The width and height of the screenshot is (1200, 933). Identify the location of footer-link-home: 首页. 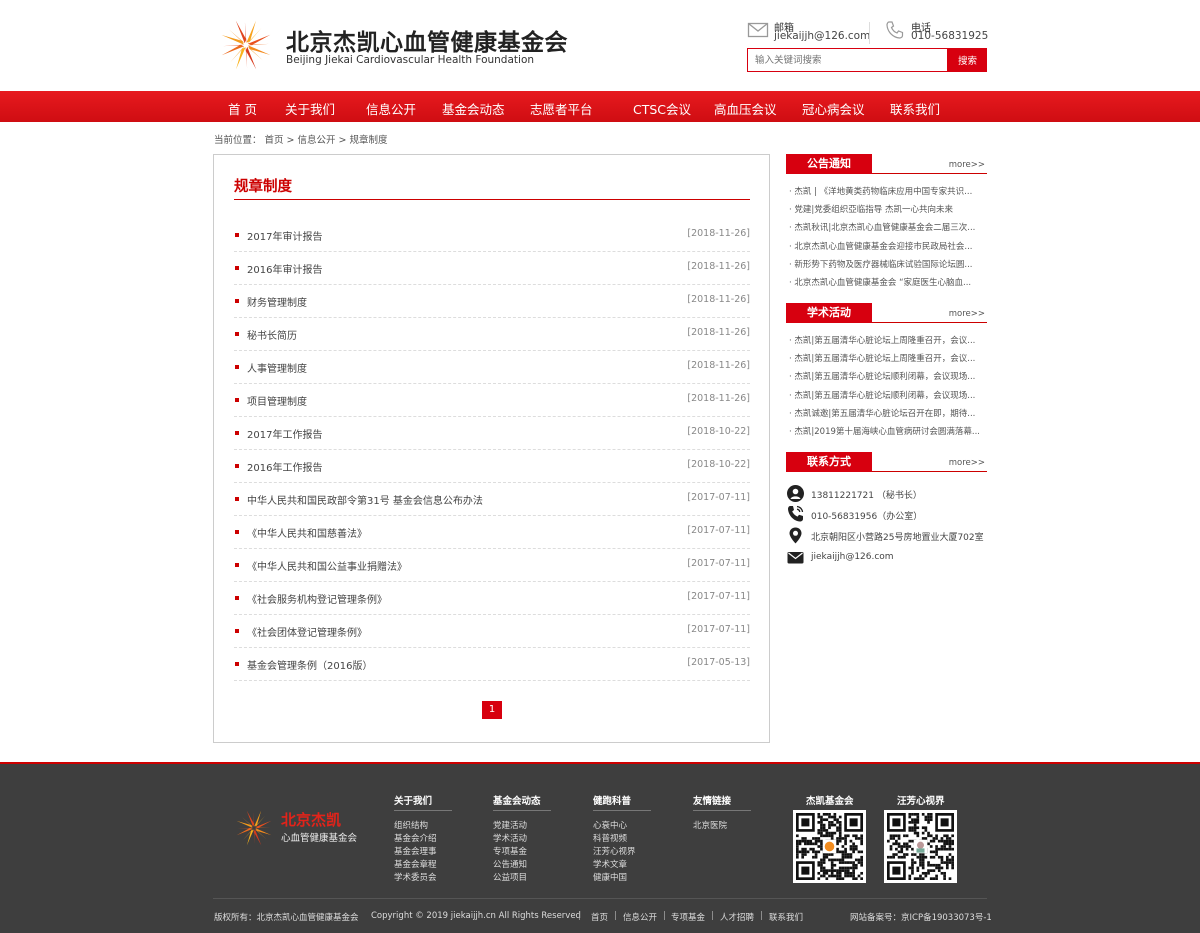
(599, 917).